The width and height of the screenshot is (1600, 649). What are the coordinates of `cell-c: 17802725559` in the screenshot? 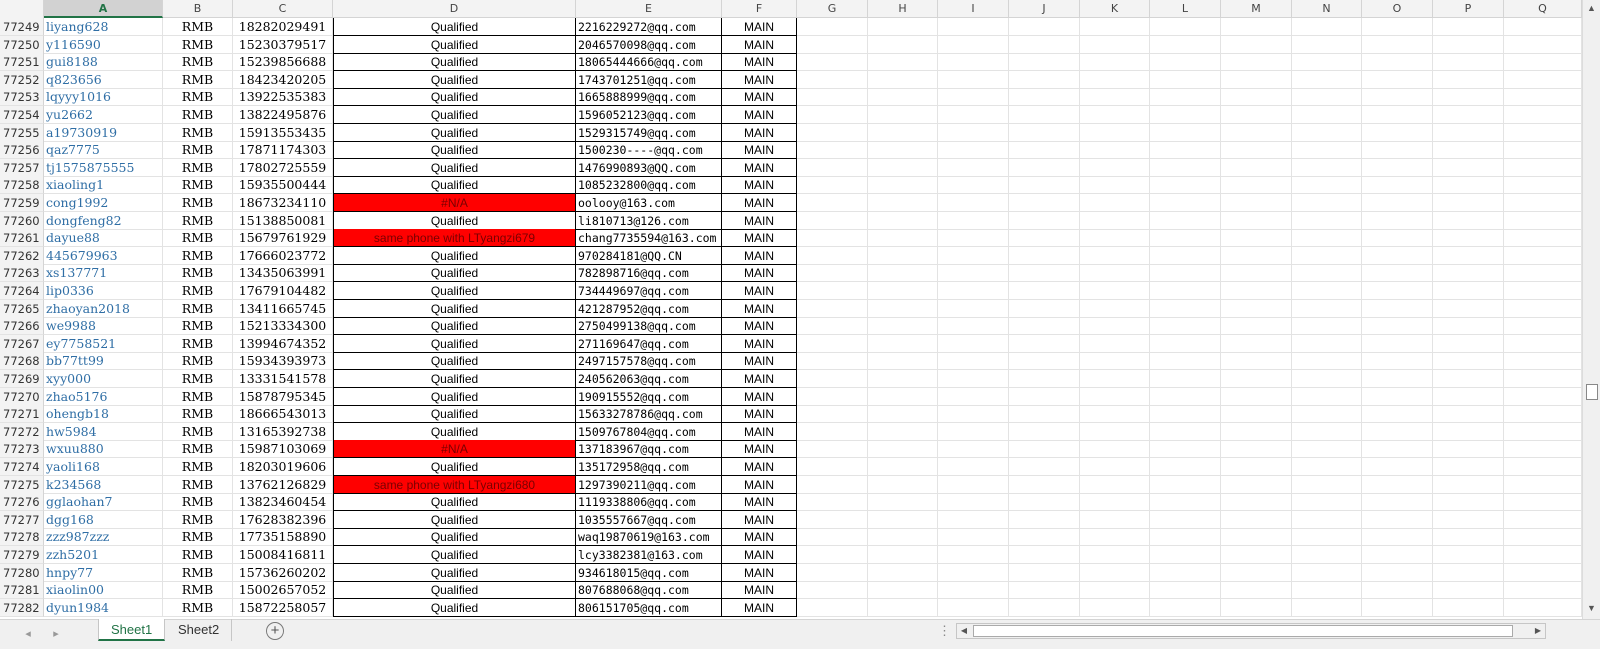 It's located at (283, 167).